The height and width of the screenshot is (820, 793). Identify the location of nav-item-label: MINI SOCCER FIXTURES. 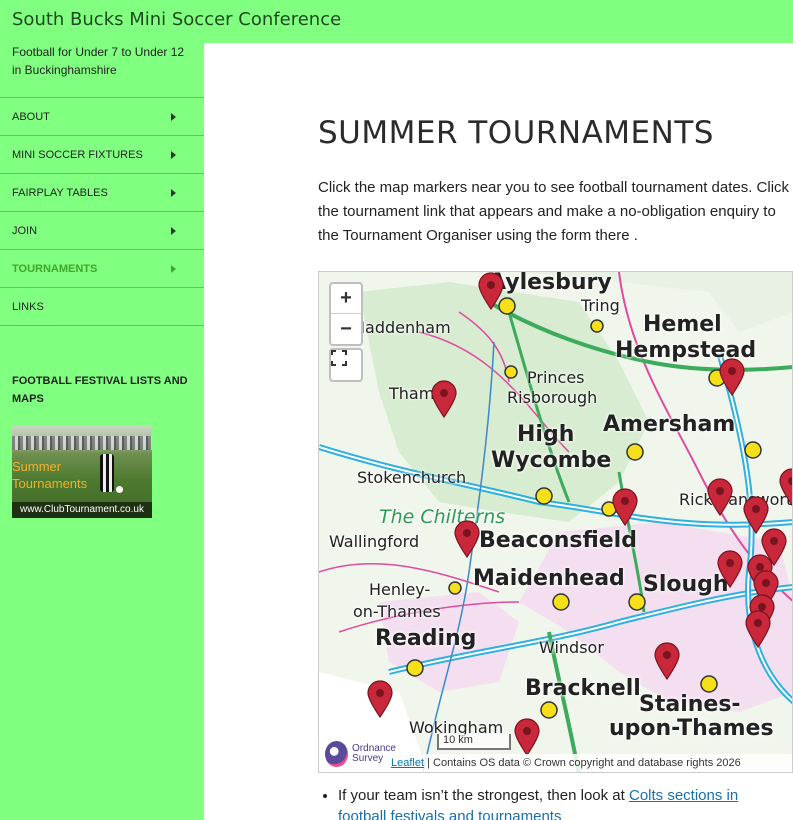
(77, 154).